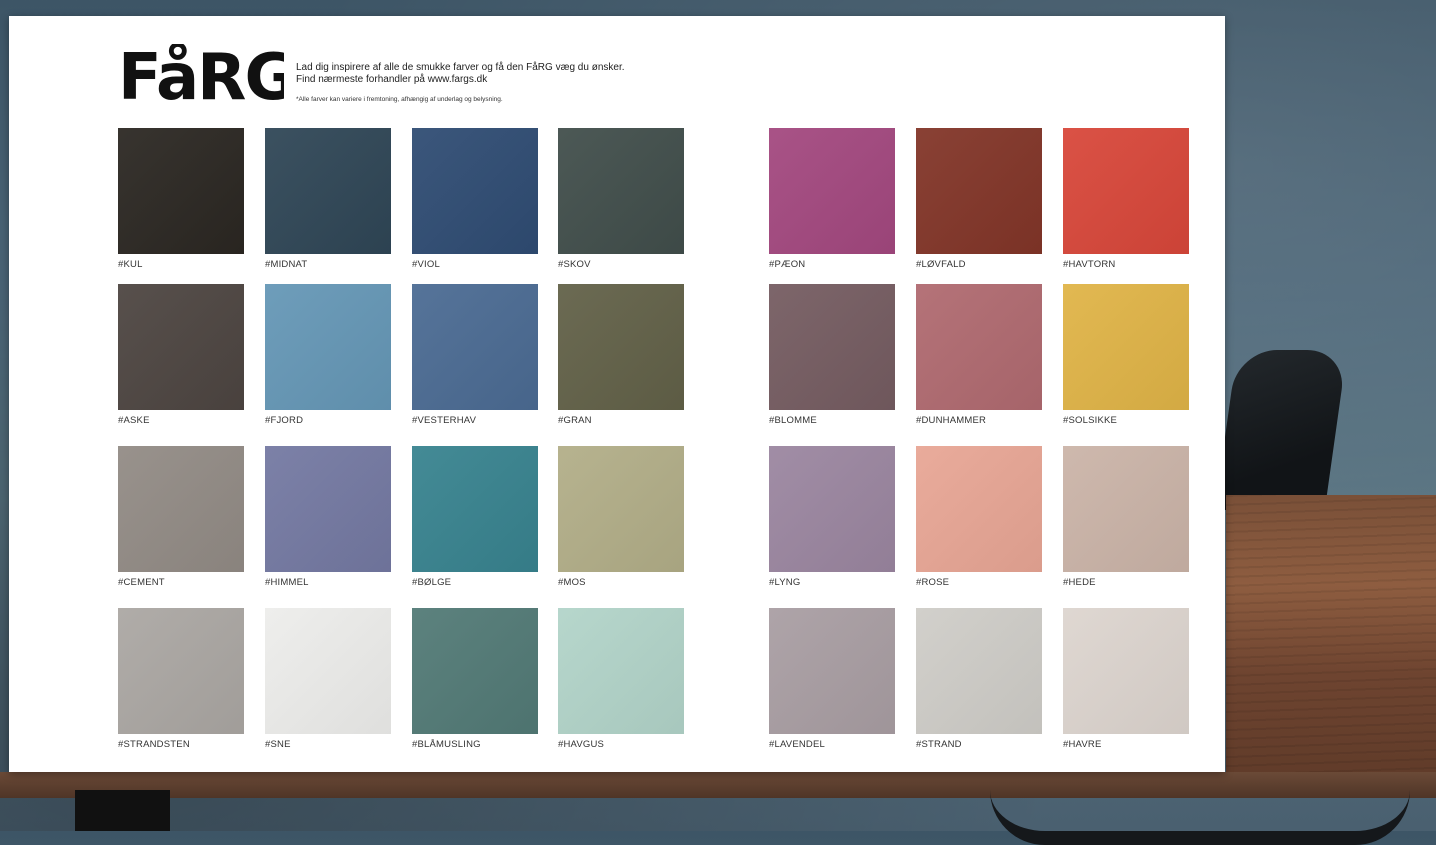 Image resolution: width=1436 pixels, height=845 pixels. Describe the element at coordinates (392, 79) in the screenshot. I see `intro-line-2: Find nærmeste forhandler på www.fargs.dk` at that location.